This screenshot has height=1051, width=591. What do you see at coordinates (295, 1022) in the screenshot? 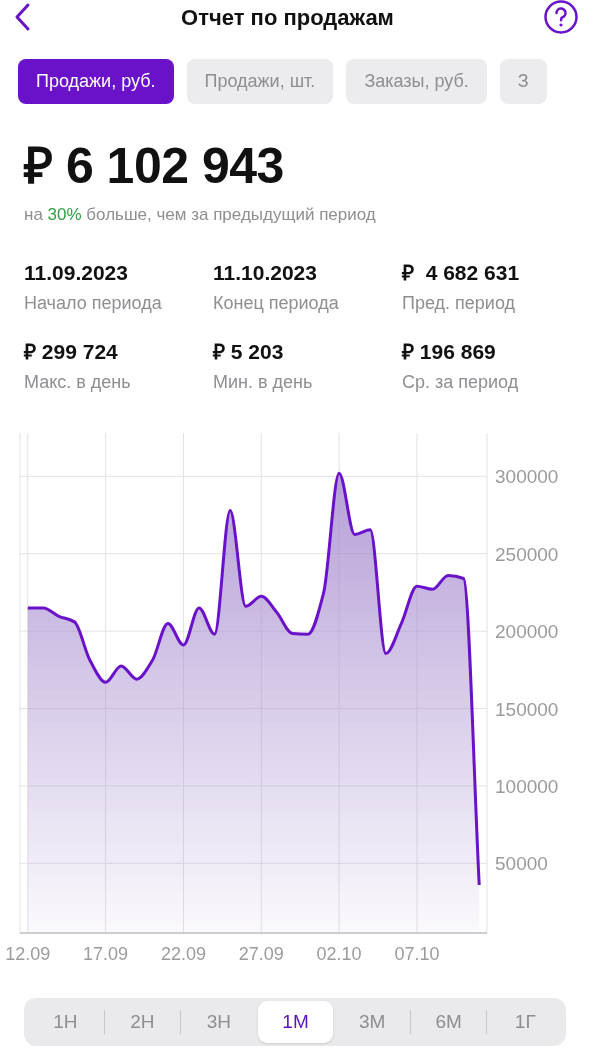
I see `period-option: 1М` at bounding box center [295, 1022].